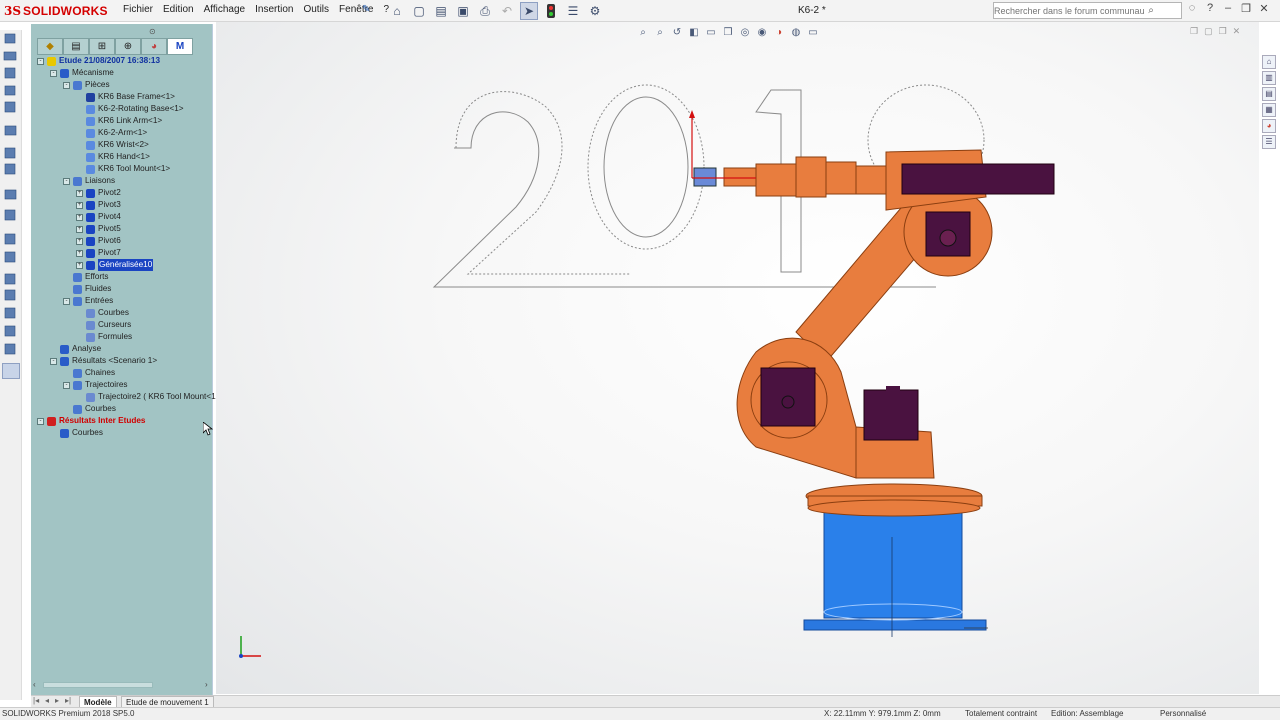  What do you see at coordinates (419, 11) in the screenshot?
I see `new-file-icon: ▢` at bounding box center [419, 11].